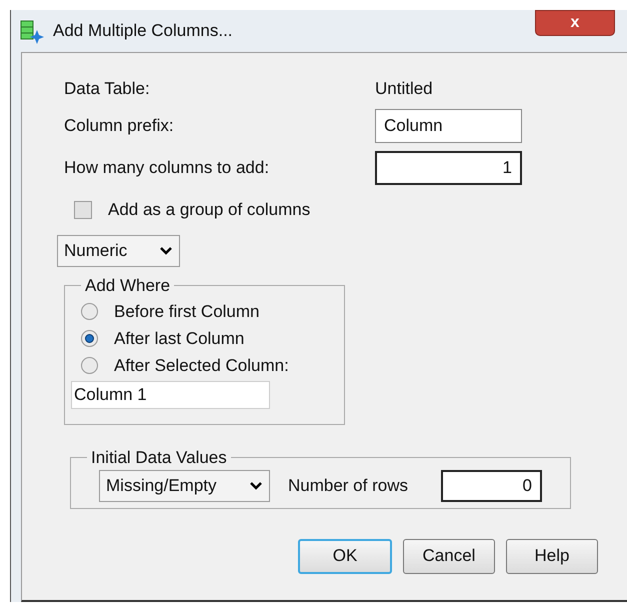  Describe the element at coordinates (170, 395) in the screenshot. I see `selected-column-field: Column 1` at that location.